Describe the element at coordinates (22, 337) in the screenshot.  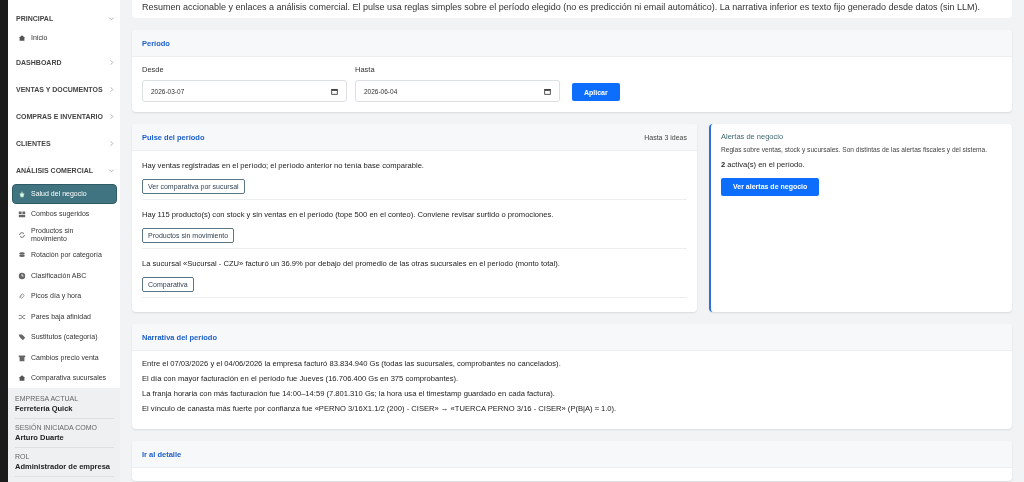
I see `tag-icon` at that location.